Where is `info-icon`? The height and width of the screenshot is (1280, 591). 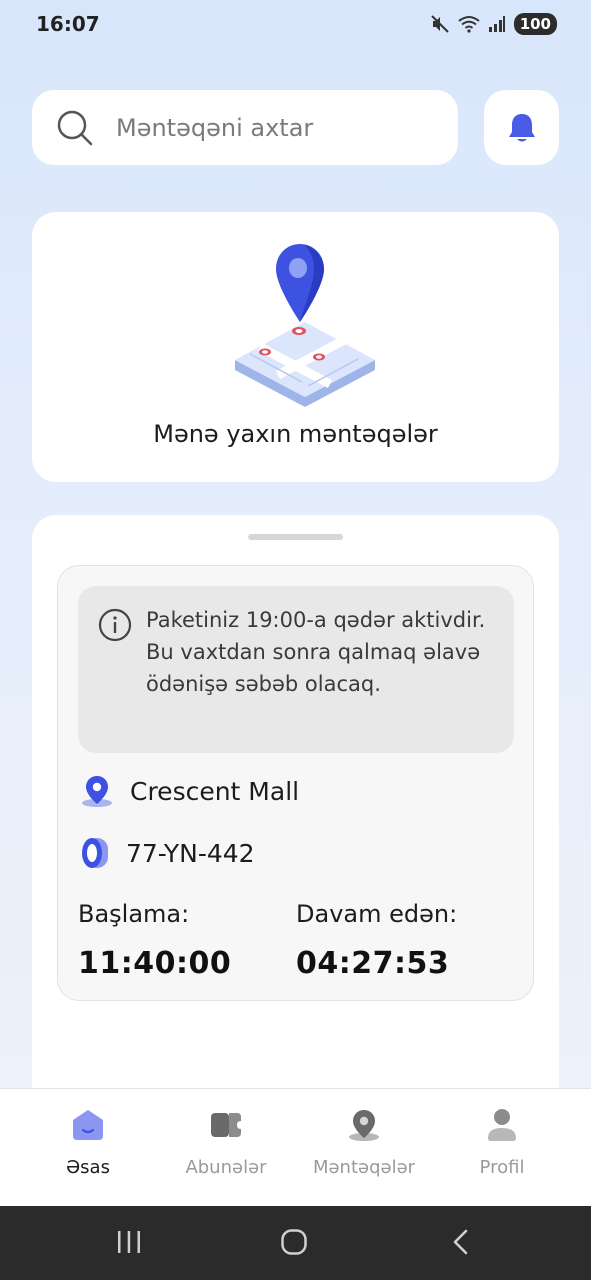 info-icon is located at coordinates (115, 625).